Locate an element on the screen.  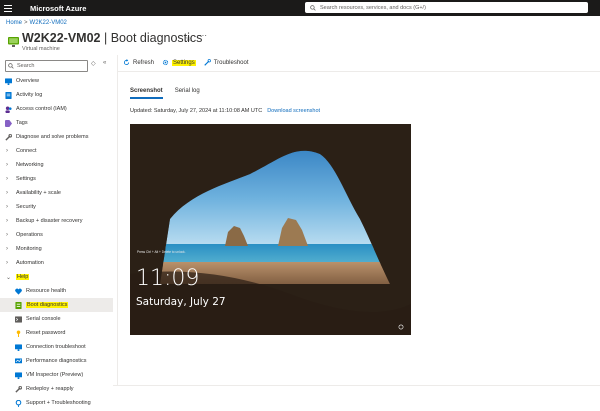
sidebar-group-connect: › Connect is located at coordinates (56, 151).